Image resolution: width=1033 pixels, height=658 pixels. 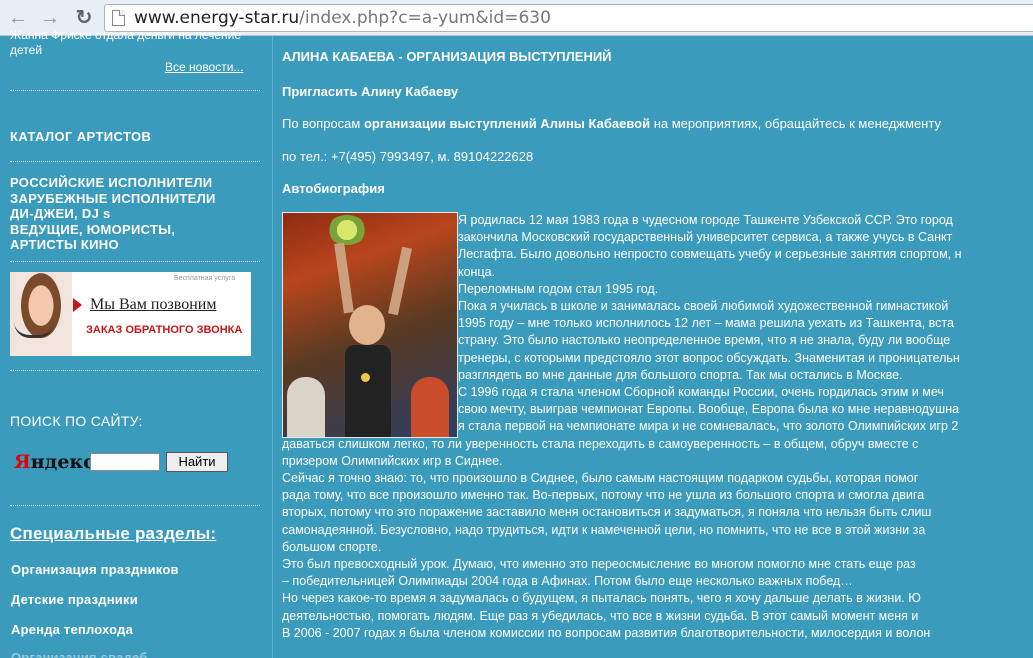 I want to click on yandex-logo: Яндекс, so click(x=54, y=462).